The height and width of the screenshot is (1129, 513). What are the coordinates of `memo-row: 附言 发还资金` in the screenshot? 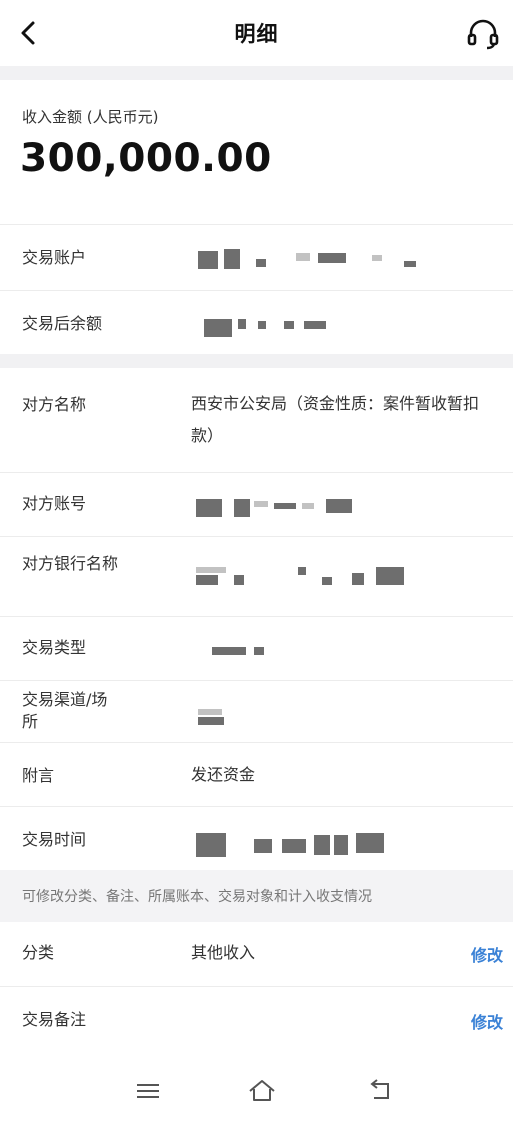 It's located at (256, 774).